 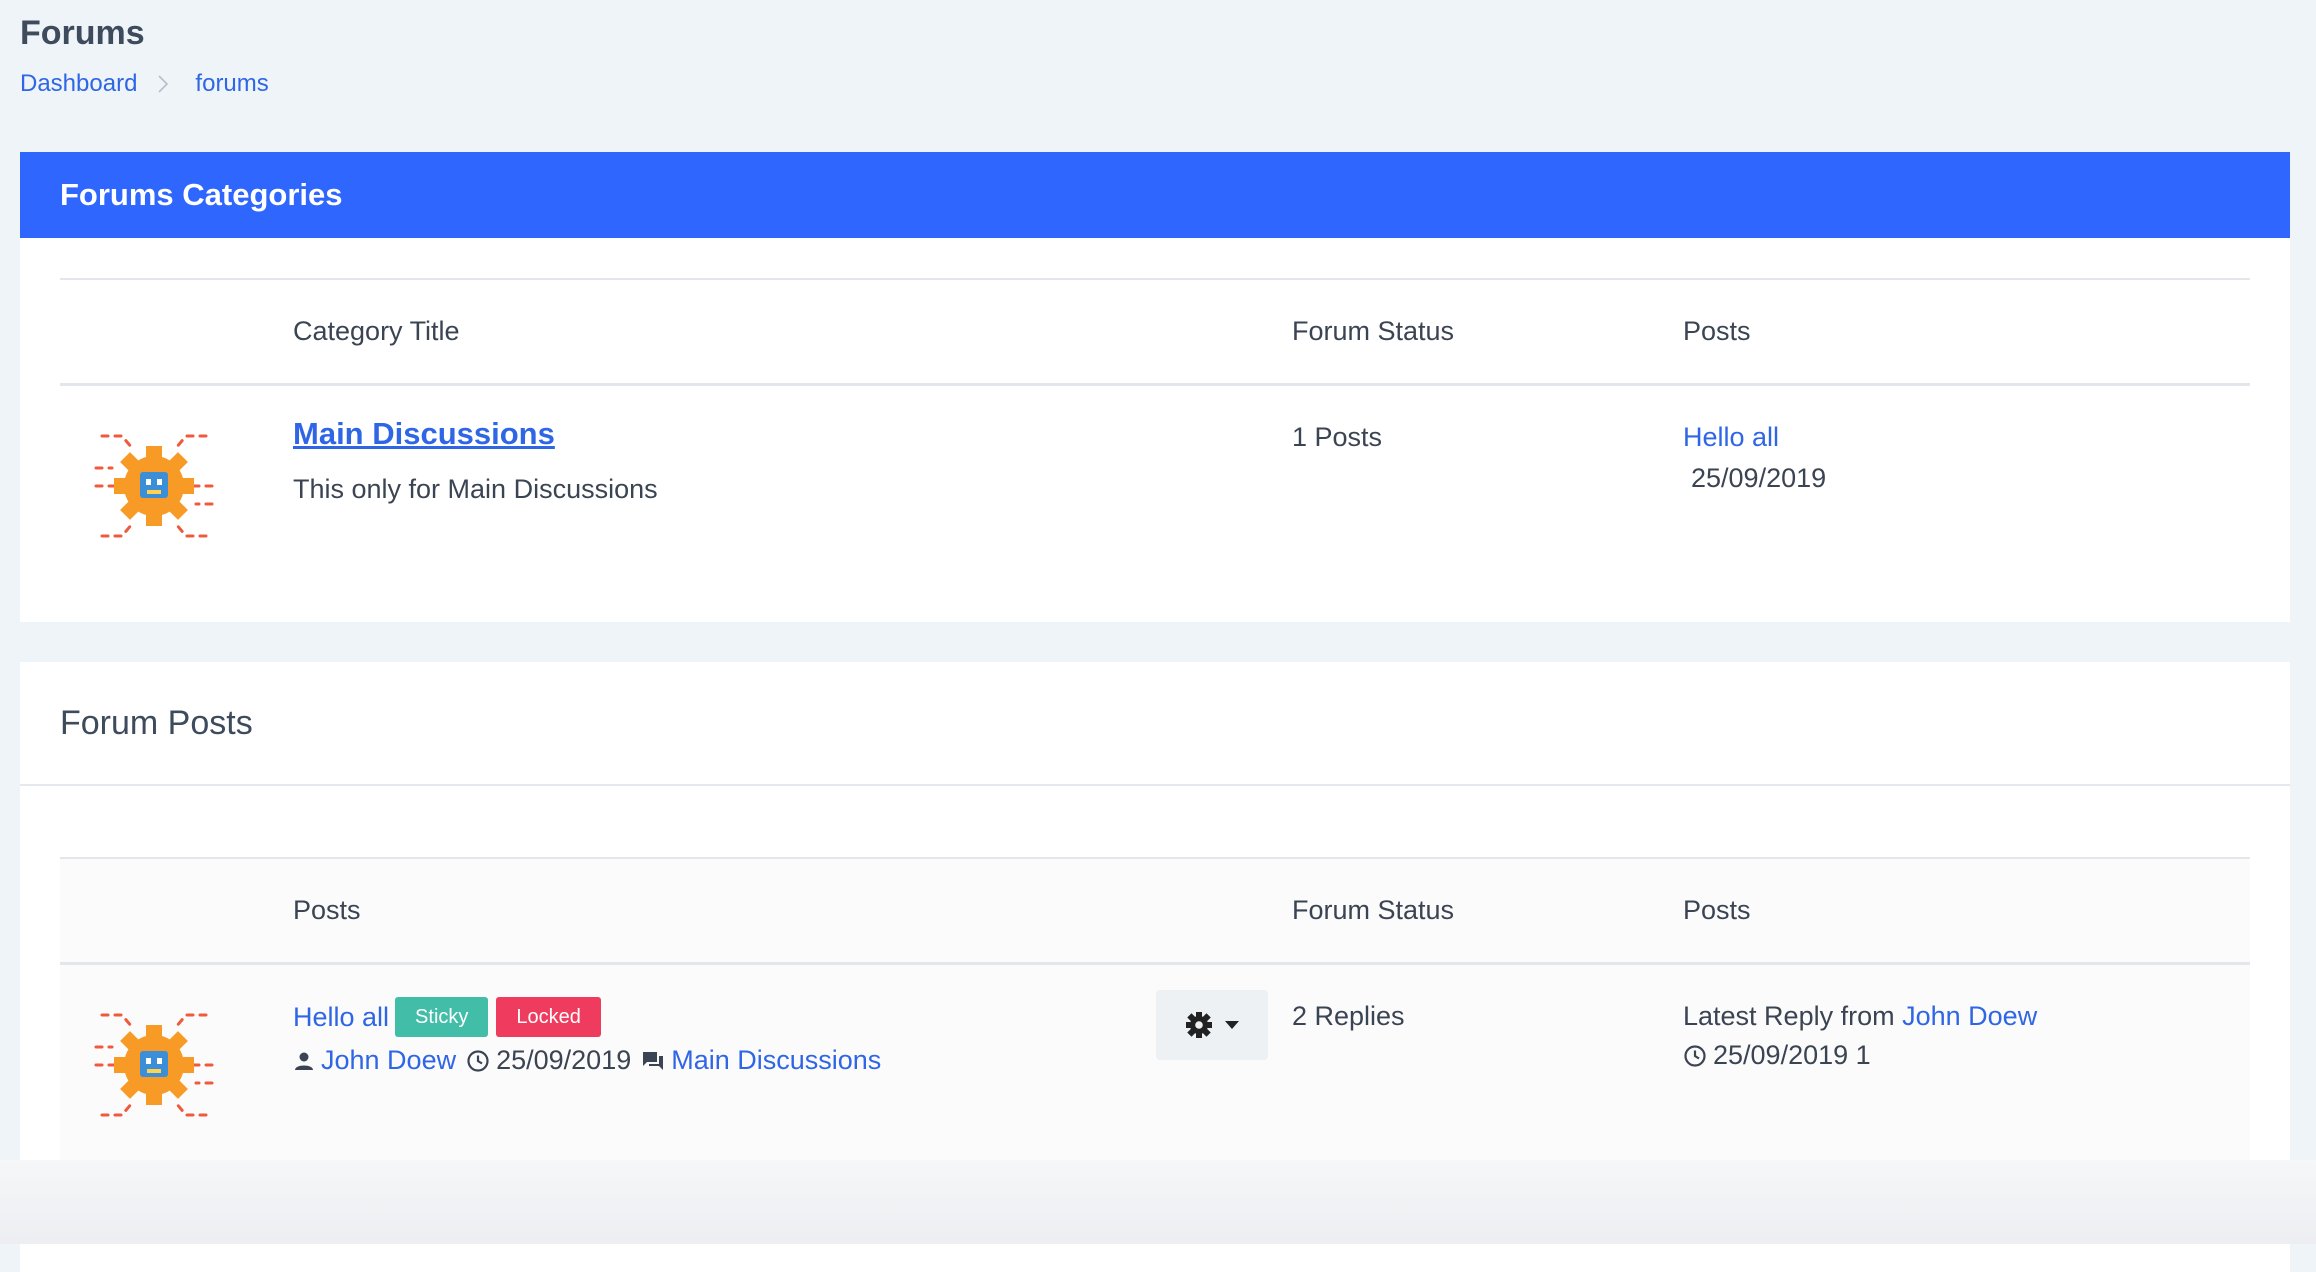 I want to click on column-header-latest-posts: Posts, so click(x=1717, y=910).